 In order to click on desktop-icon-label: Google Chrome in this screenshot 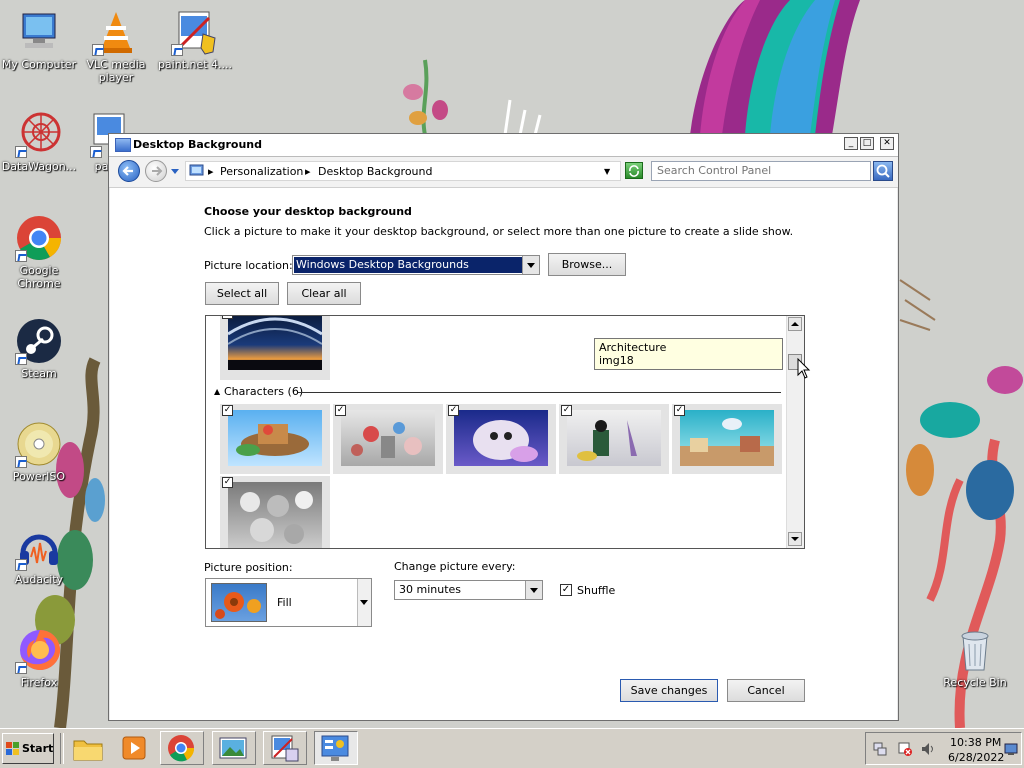, I will do `click(39, 277)`.